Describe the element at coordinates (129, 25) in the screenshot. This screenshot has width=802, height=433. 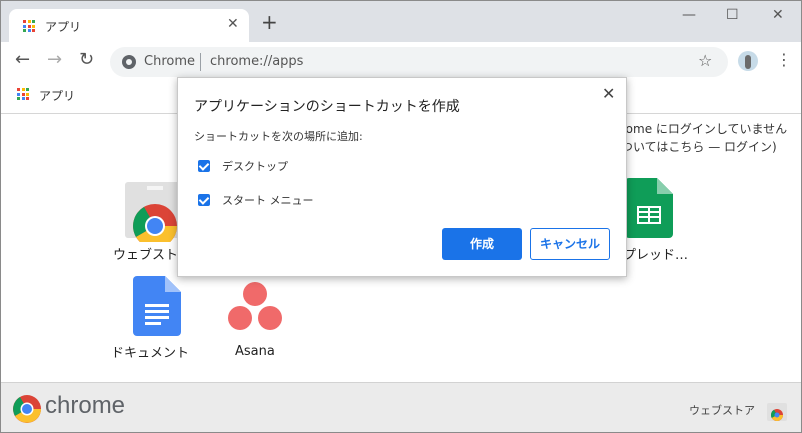
I see `tab-apps: アプリ ✕` at that location.